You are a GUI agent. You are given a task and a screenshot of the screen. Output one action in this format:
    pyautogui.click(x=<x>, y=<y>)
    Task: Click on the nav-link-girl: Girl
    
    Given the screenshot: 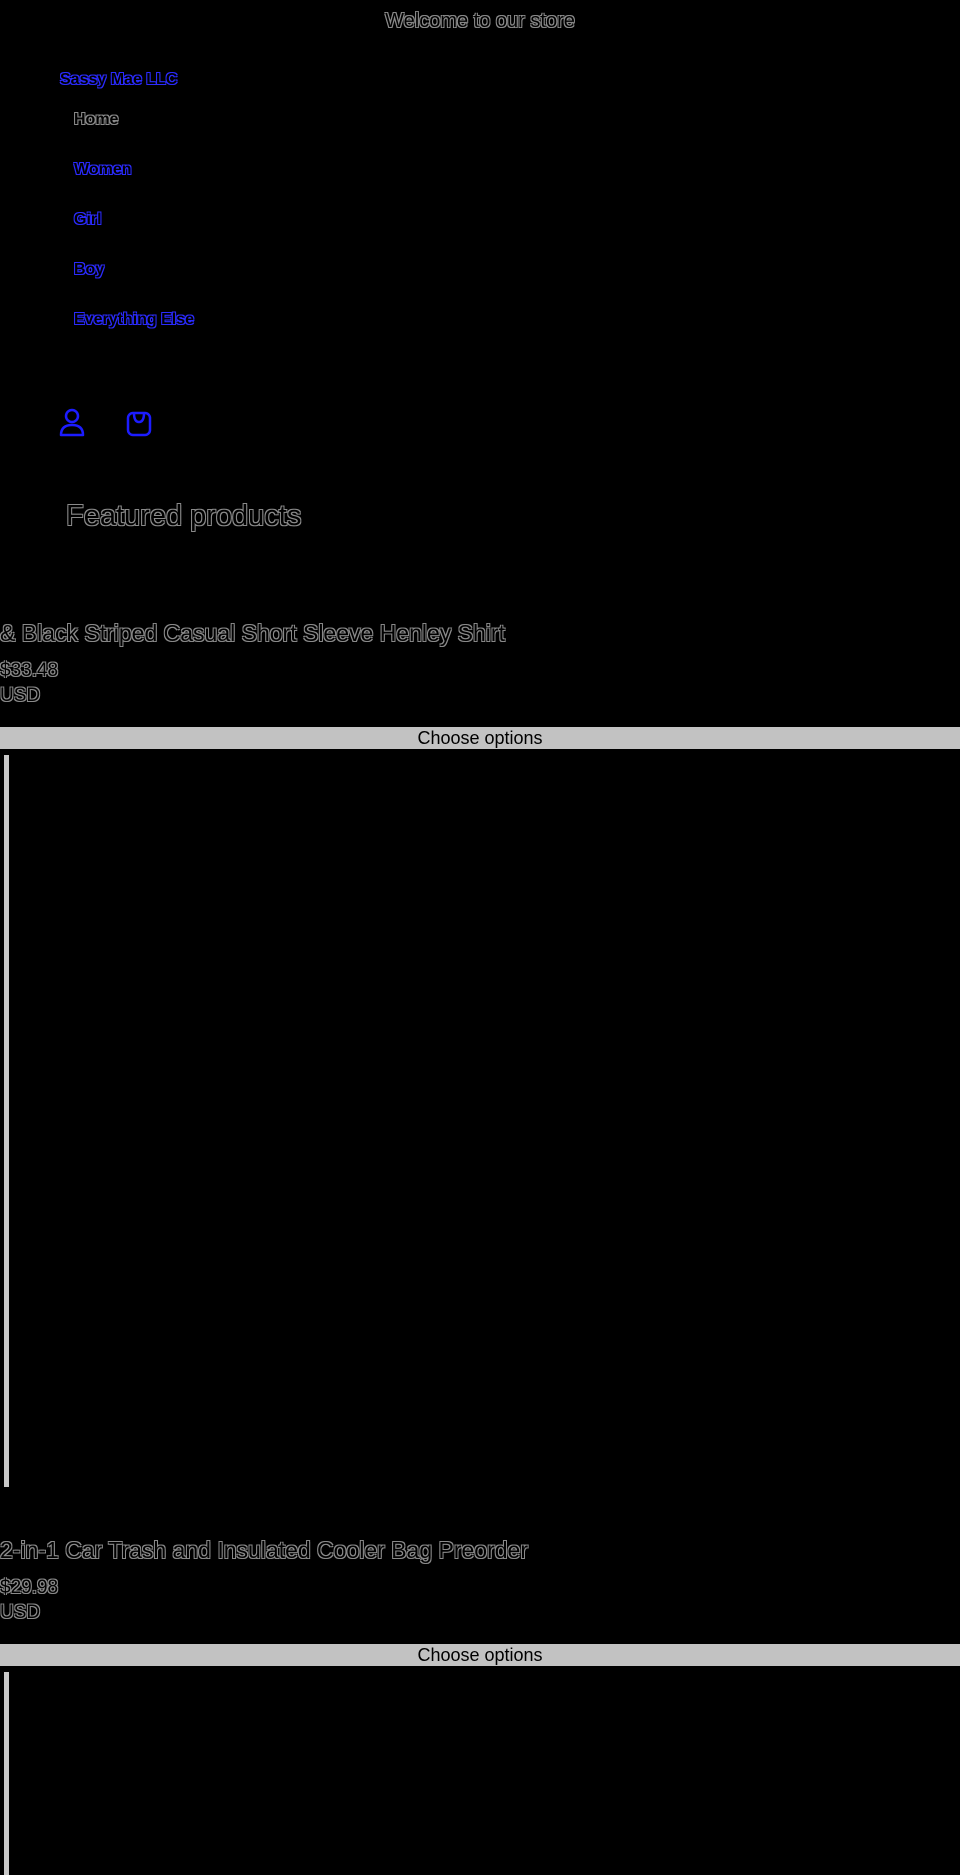 What is the action you would take?
    pyautogui.click(x=88, y=219)
    